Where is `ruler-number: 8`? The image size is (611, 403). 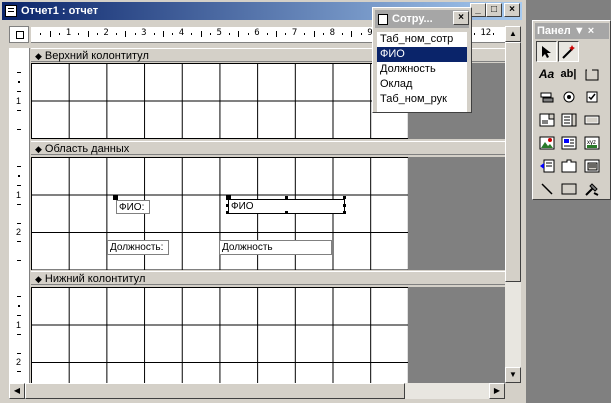 ruler-number: 8 is located at coordinates (332, 33).